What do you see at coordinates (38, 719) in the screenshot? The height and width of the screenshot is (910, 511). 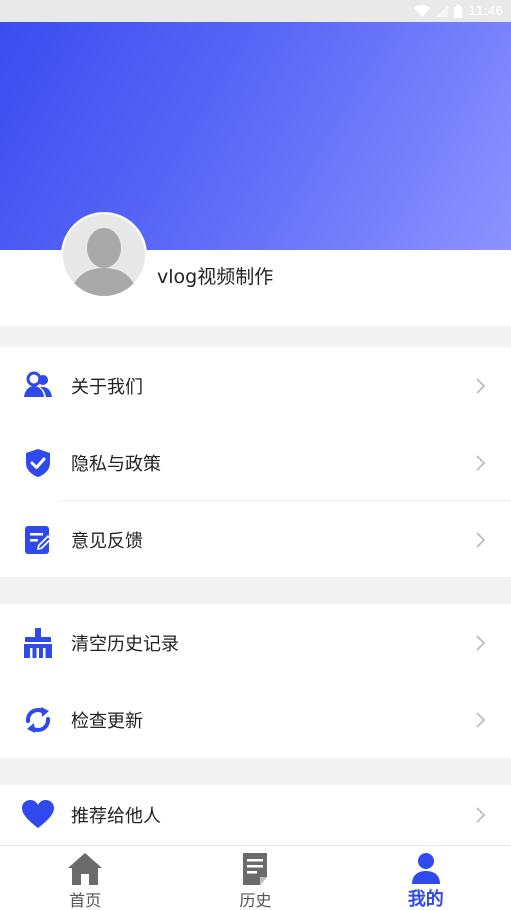 I see `refresh-icon` at bounding box center [38, 719].